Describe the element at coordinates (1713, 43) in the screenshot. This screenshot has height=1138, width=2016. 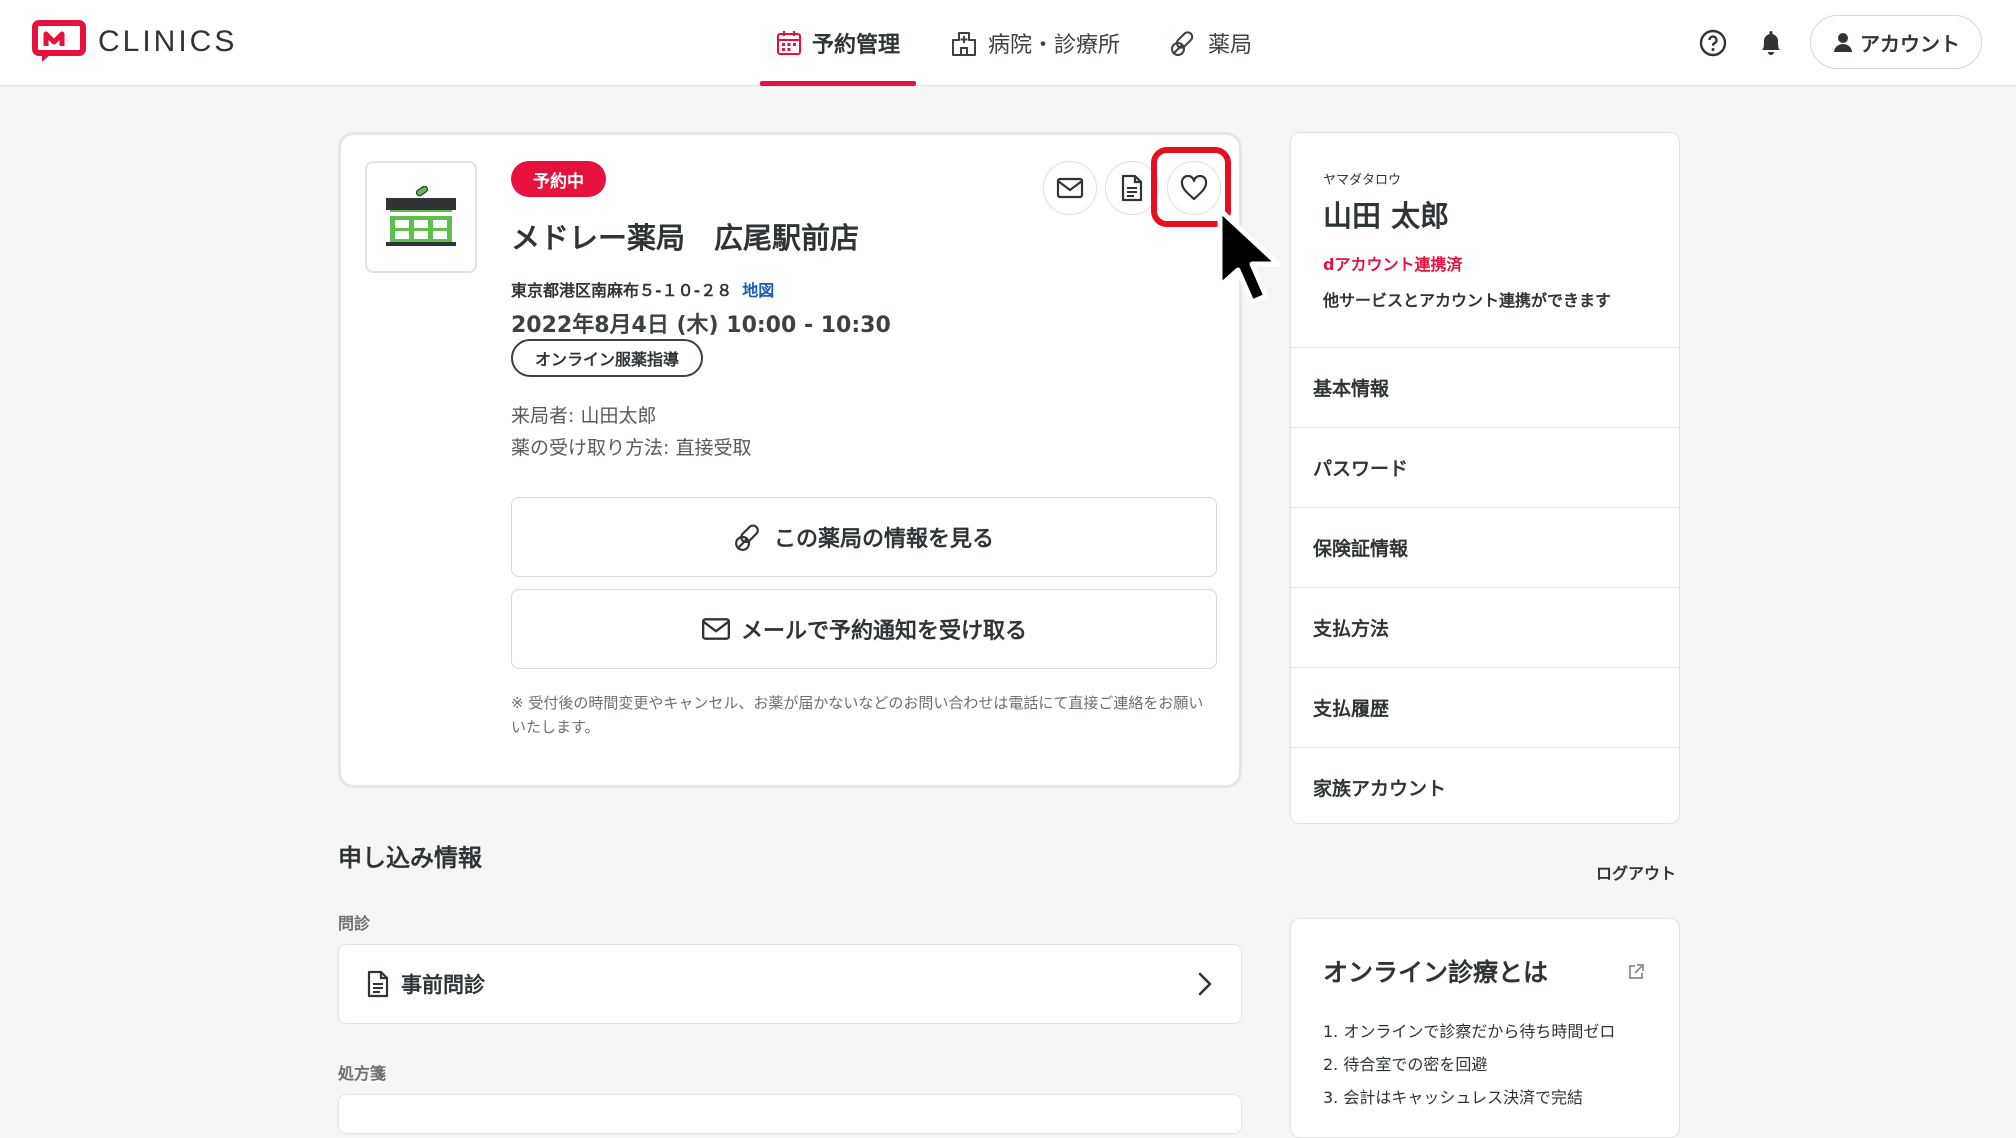
I see `help-icon` at that location.